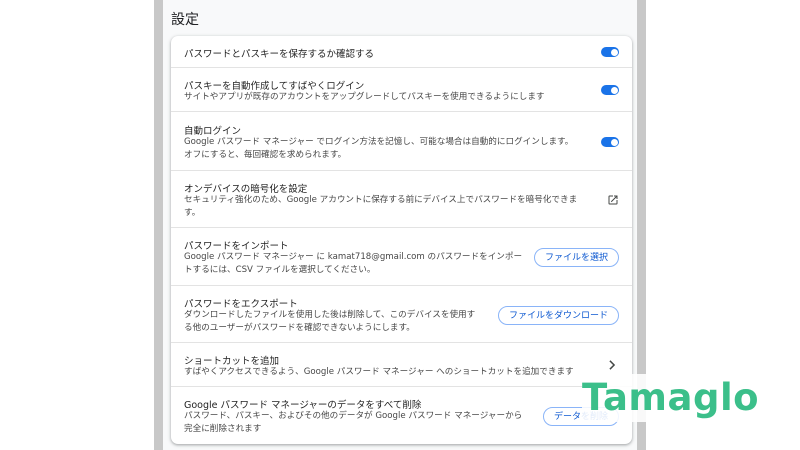 This screenshot has width=800, height=450. I want to click on setting-description-line2: オフにすると、毎回確認を求められます。, so click(265, 155).